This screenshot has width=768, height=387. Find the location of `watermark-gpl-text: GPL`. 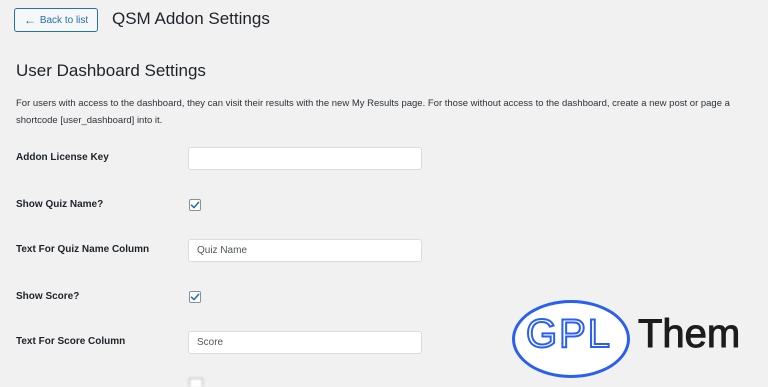

watermark-gpl-text: GPL is located at coordinates (569, 334).